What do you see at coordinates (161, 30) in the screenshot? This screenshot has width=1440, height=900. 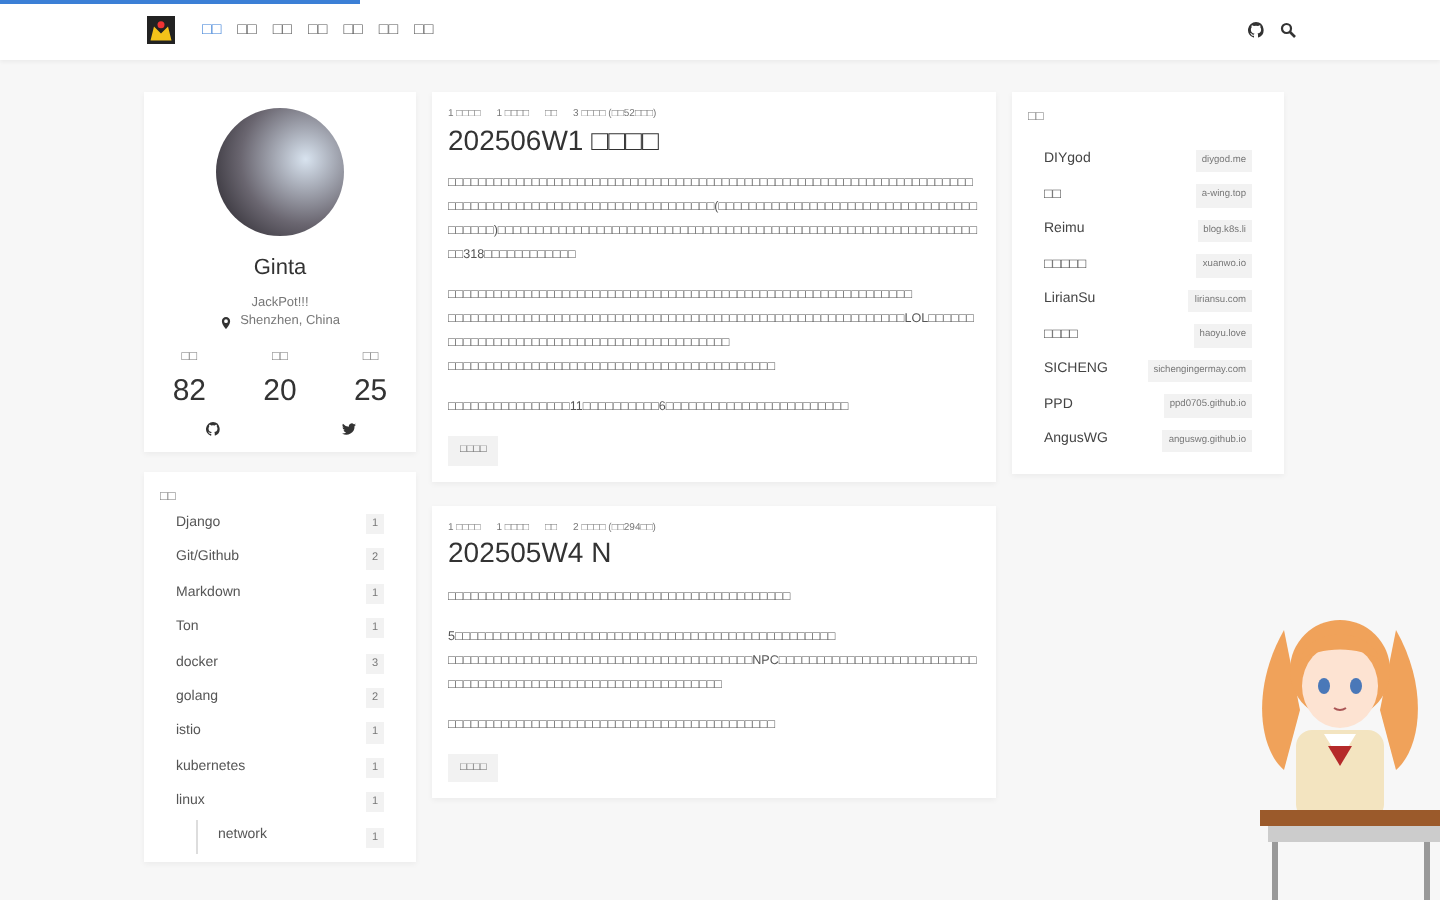 I see `logo-icon` at bounding box center [161, 30].